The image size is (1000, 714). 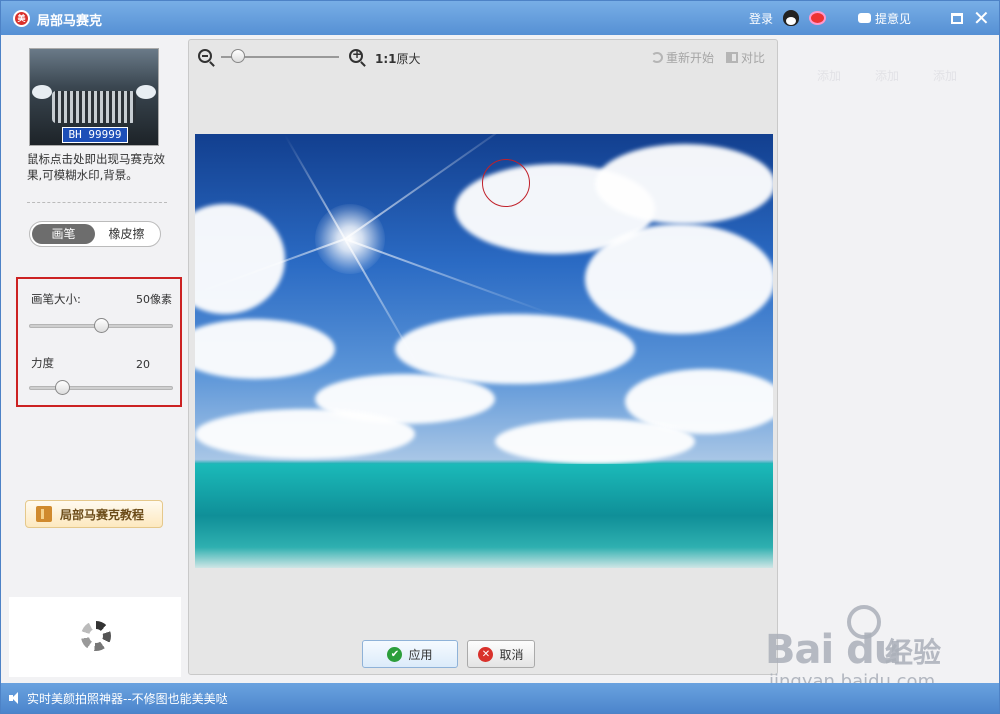 What do you see at coordinates (500, 698) in the screenshot?
I see `status-bar: 实时美颜拍照神器--不修图也能美美哒` at bounding box center [500, 698].